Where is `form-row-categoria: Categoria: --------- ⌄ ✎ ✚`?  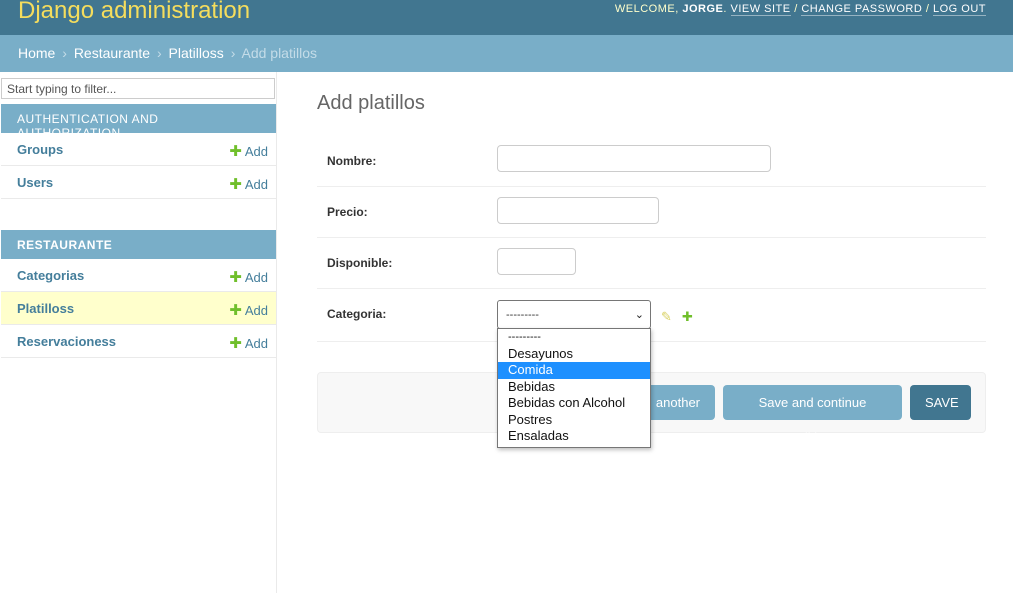 form-row-categoria: Categoria: --------- ⌄ ✎ ✚ is located at coordinates (651, 315).